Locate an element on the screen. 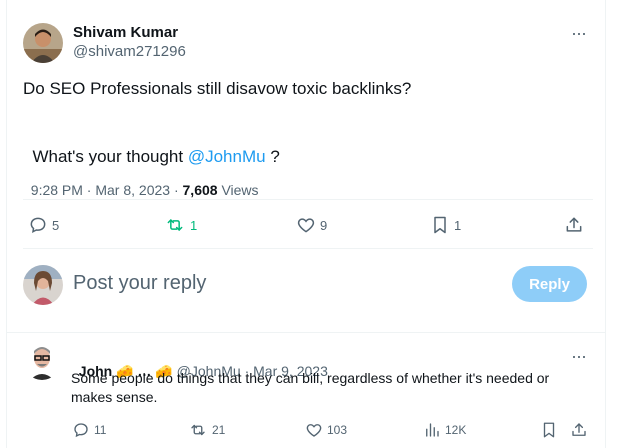 The image size is (619, 448). reply-retweet-action: 21 is located at coordinates (206, 430).